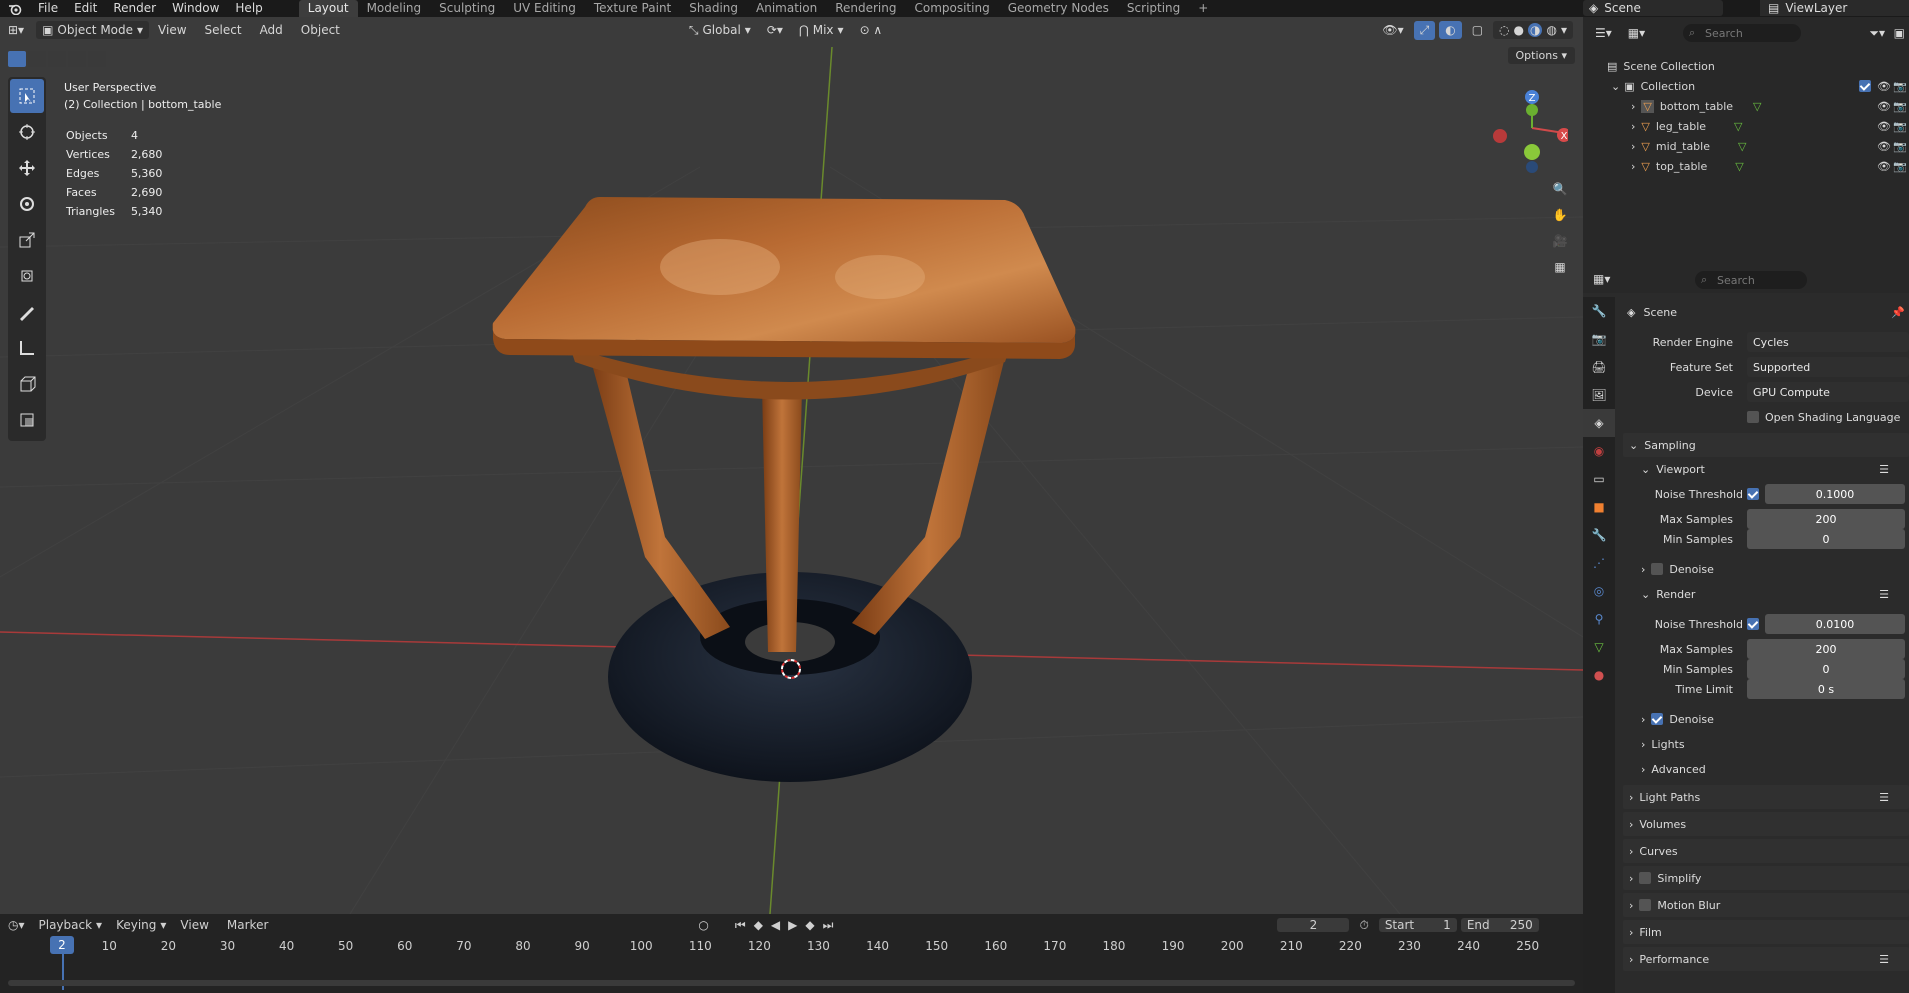  I want to click on tab-layout: Layout, so click(328, 8).